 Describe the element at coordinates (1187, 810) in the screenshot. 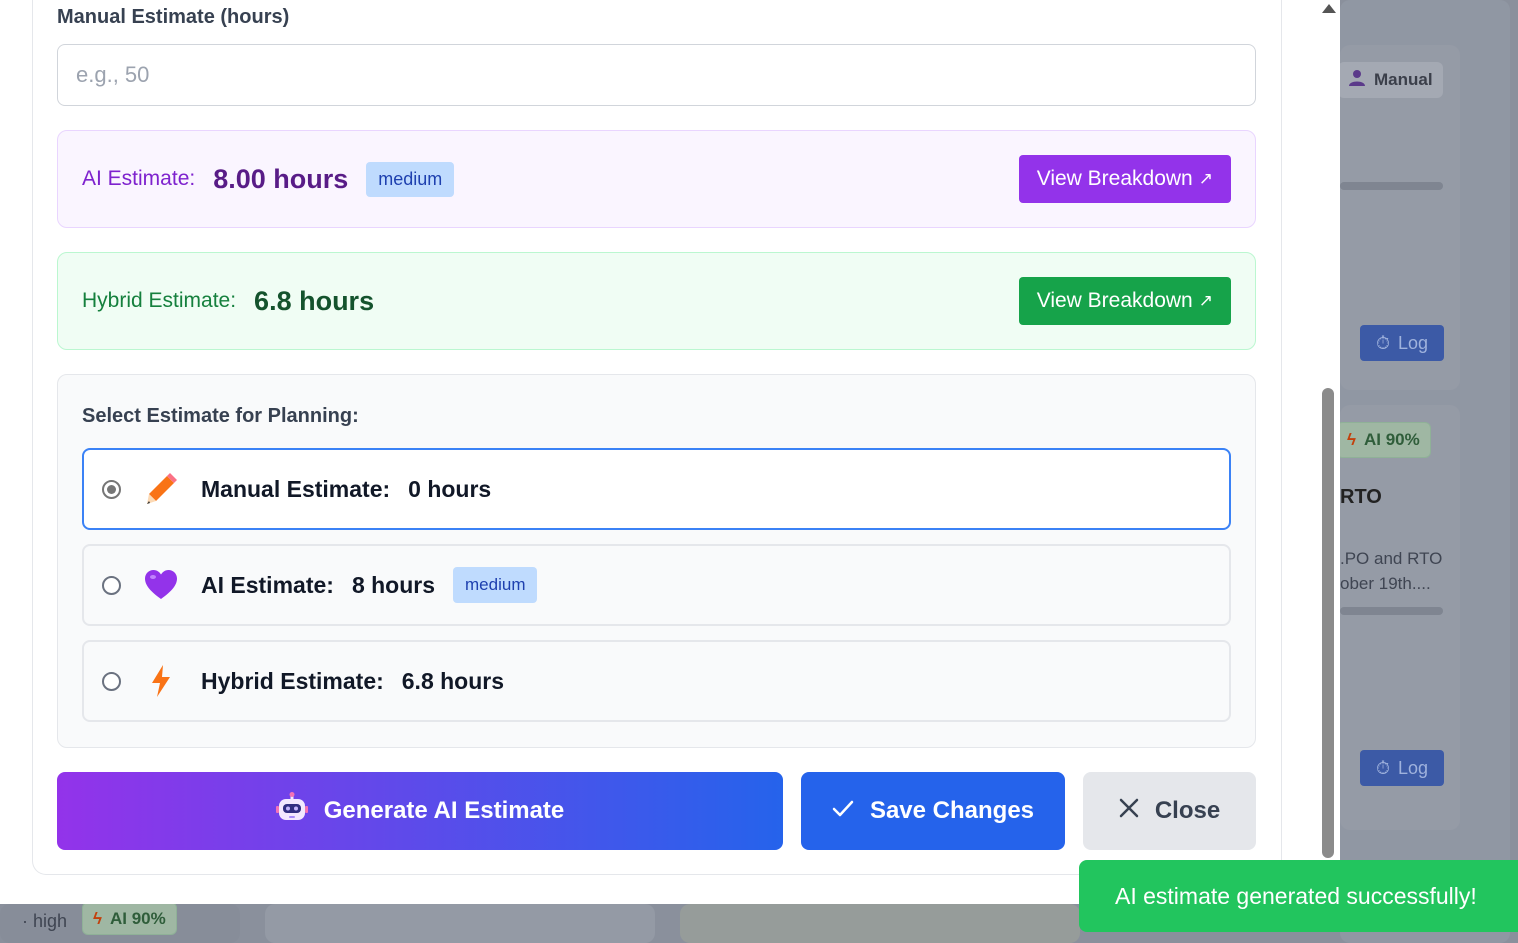

I see `close-label: Close` at that location.